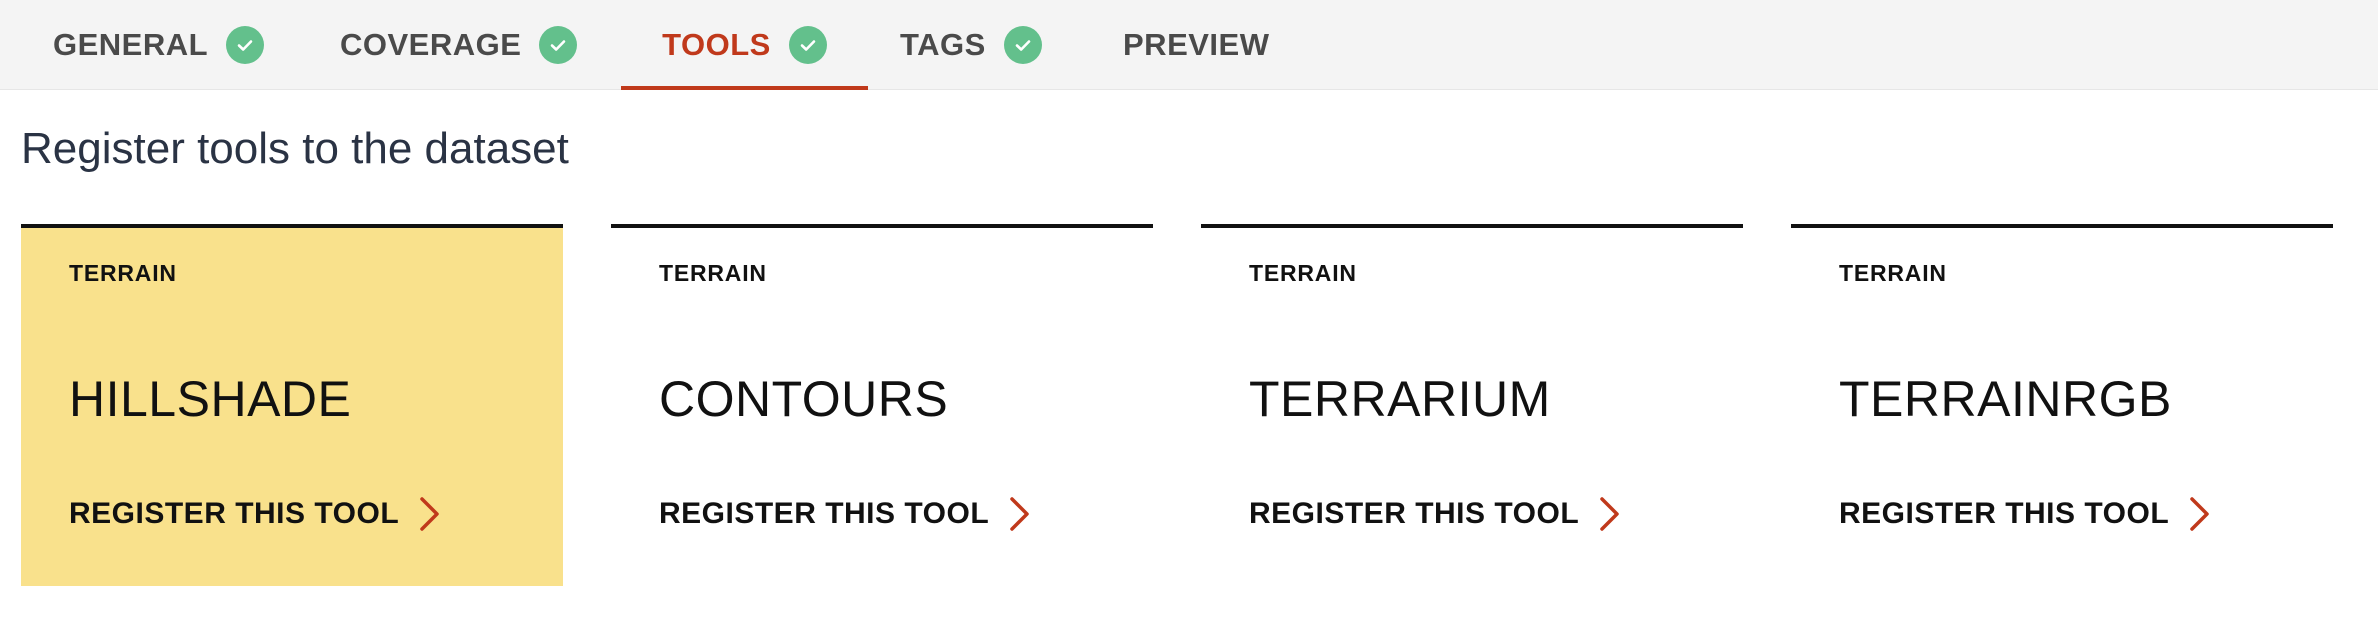  I want to click on tab-label: TOOLS, so click(716, 44).